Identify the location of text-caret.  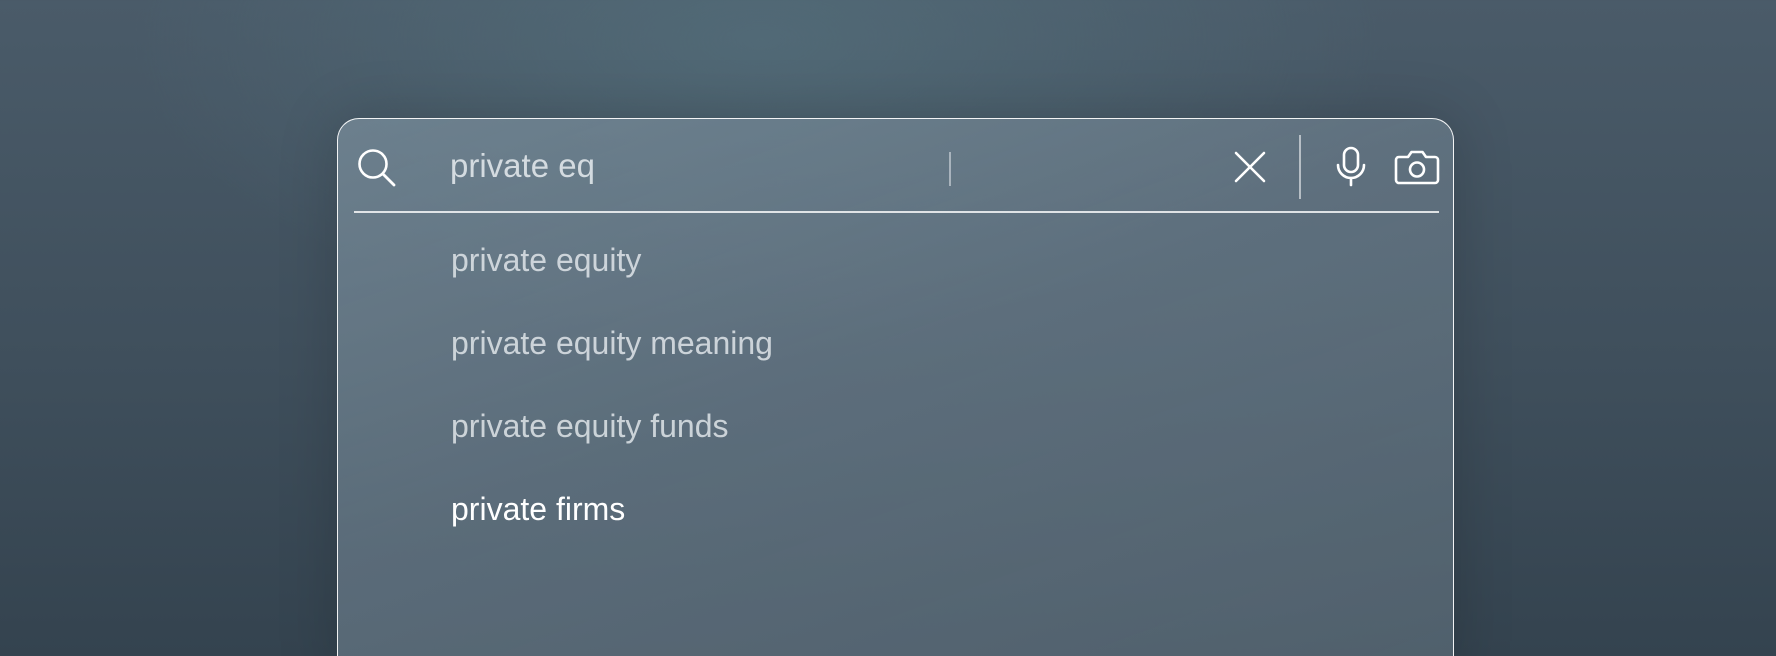
(950, 169).